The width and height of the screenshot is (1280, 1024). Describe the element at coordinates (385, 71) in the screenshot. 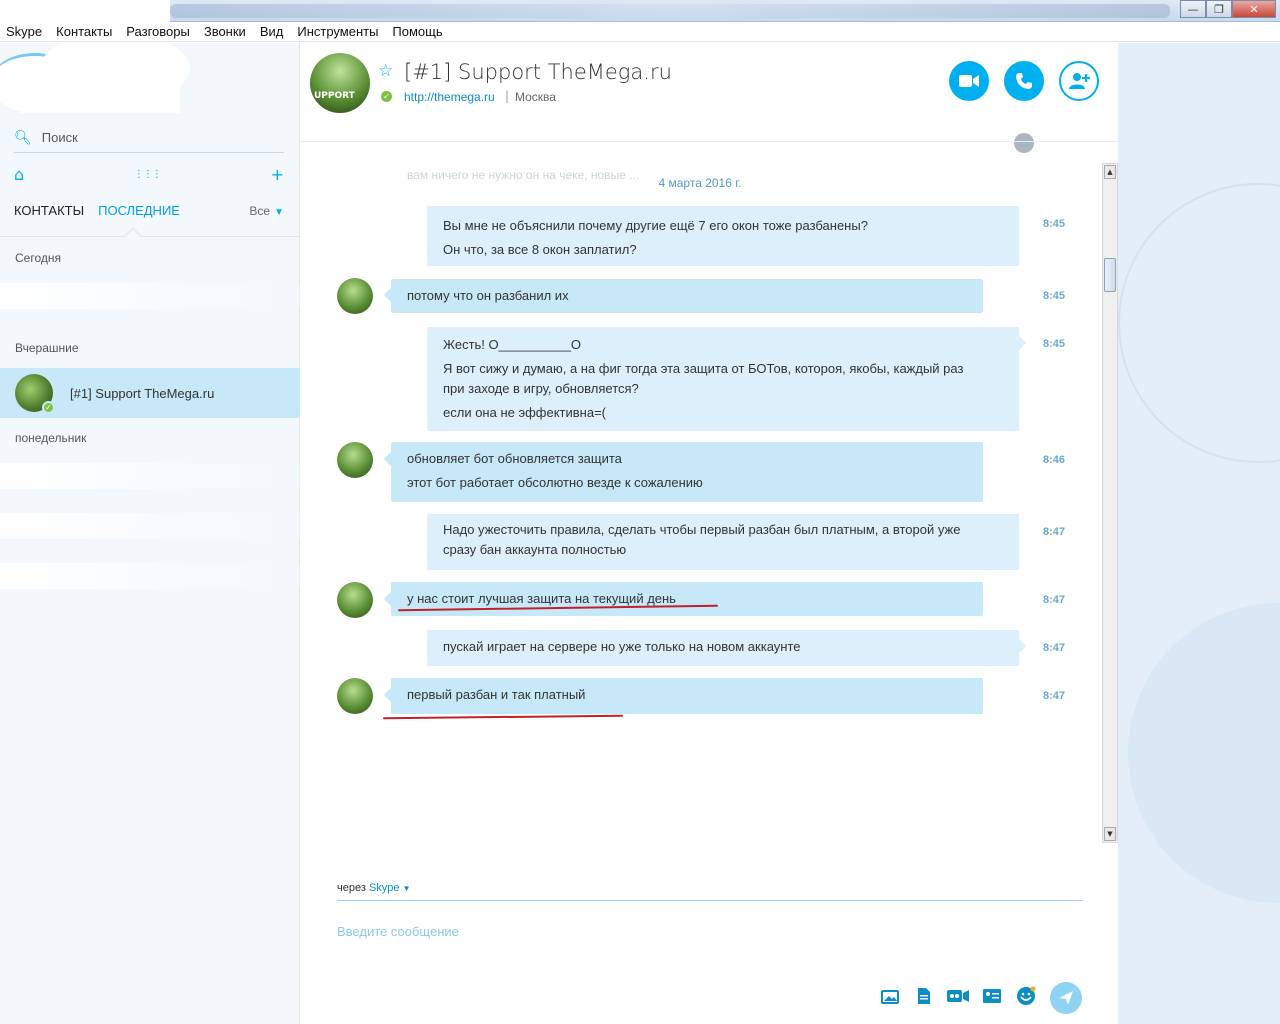

I see `star-icon: ☆` at that location.